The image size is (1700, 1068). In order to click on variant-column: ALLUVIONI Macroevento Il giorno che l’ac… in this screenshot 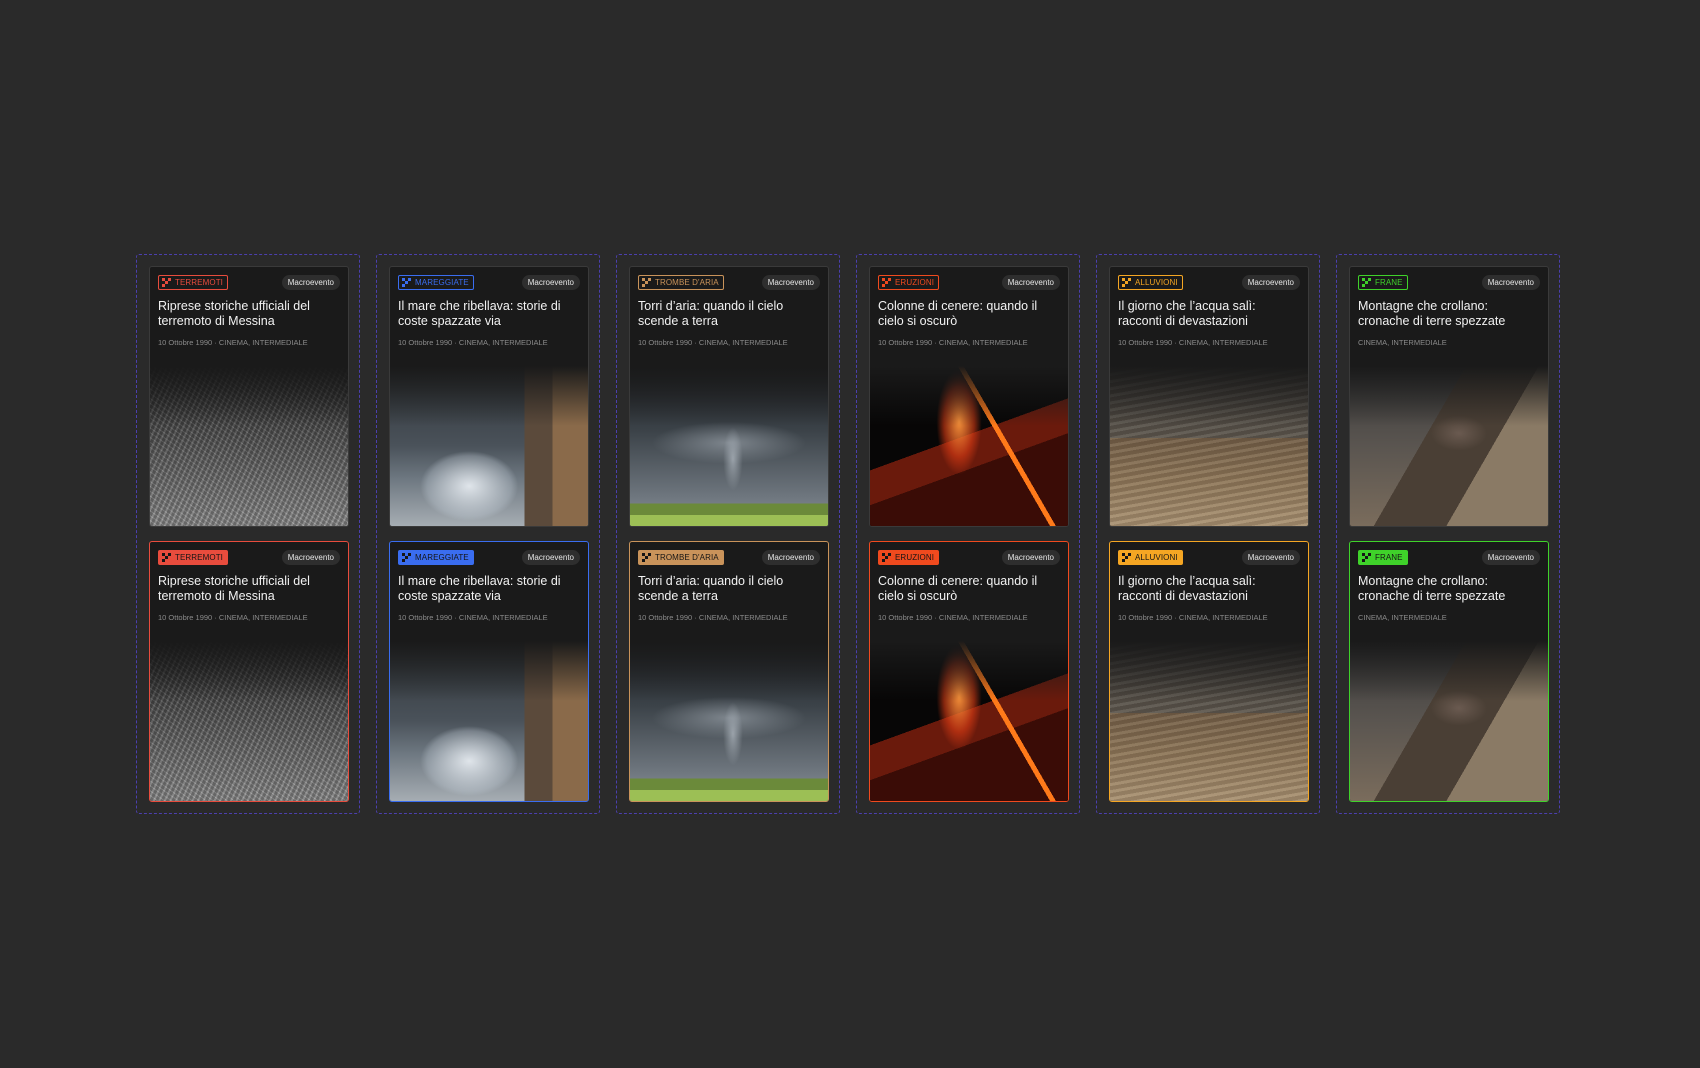, I will do `click(1208, 534)`.